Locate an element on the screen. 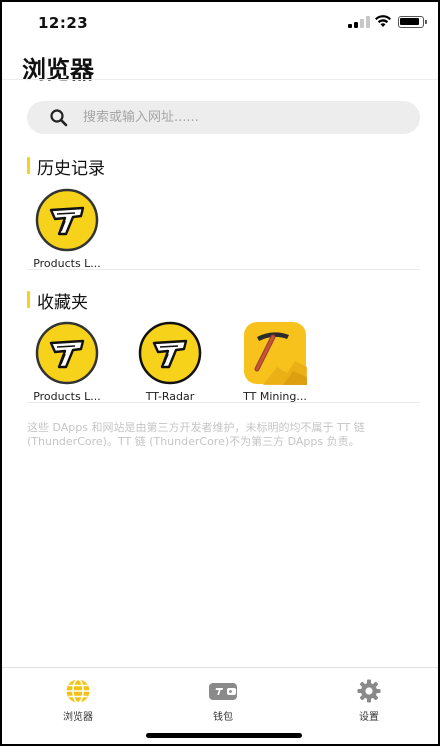  tab-label: 浏览器 is located at coordinates (78, 717).